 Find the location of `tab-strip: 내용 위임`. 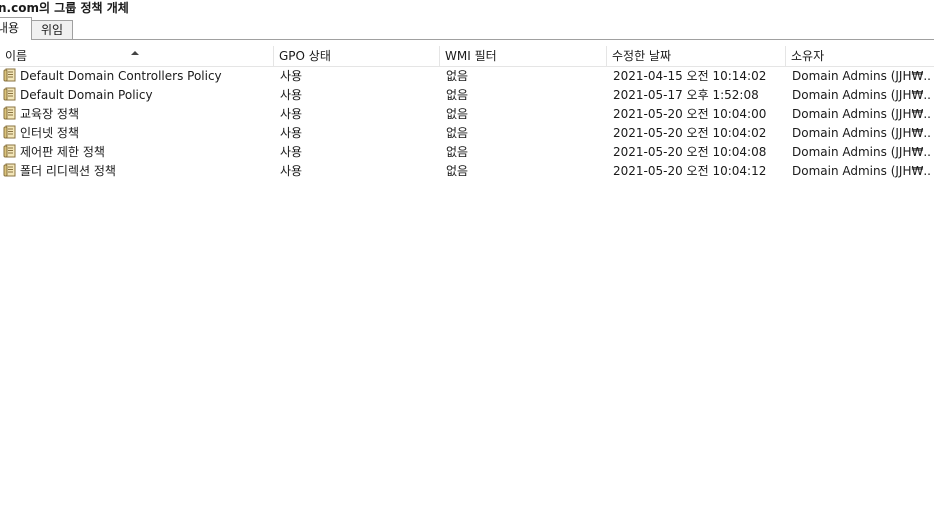

tab-strip: 내용 위임 is located at coordinates (467, 28).